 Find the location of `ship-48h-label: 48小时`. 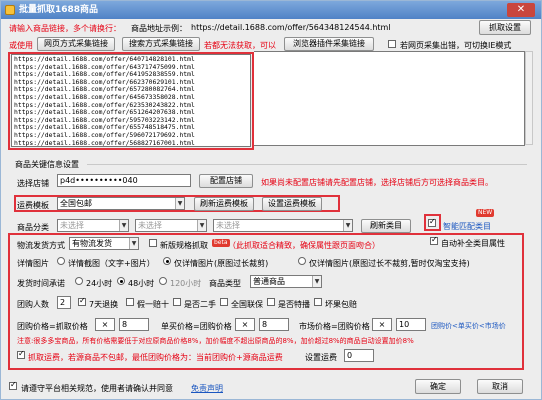

ship-48h-label: 48小时 is located at coordinates (141, 283).